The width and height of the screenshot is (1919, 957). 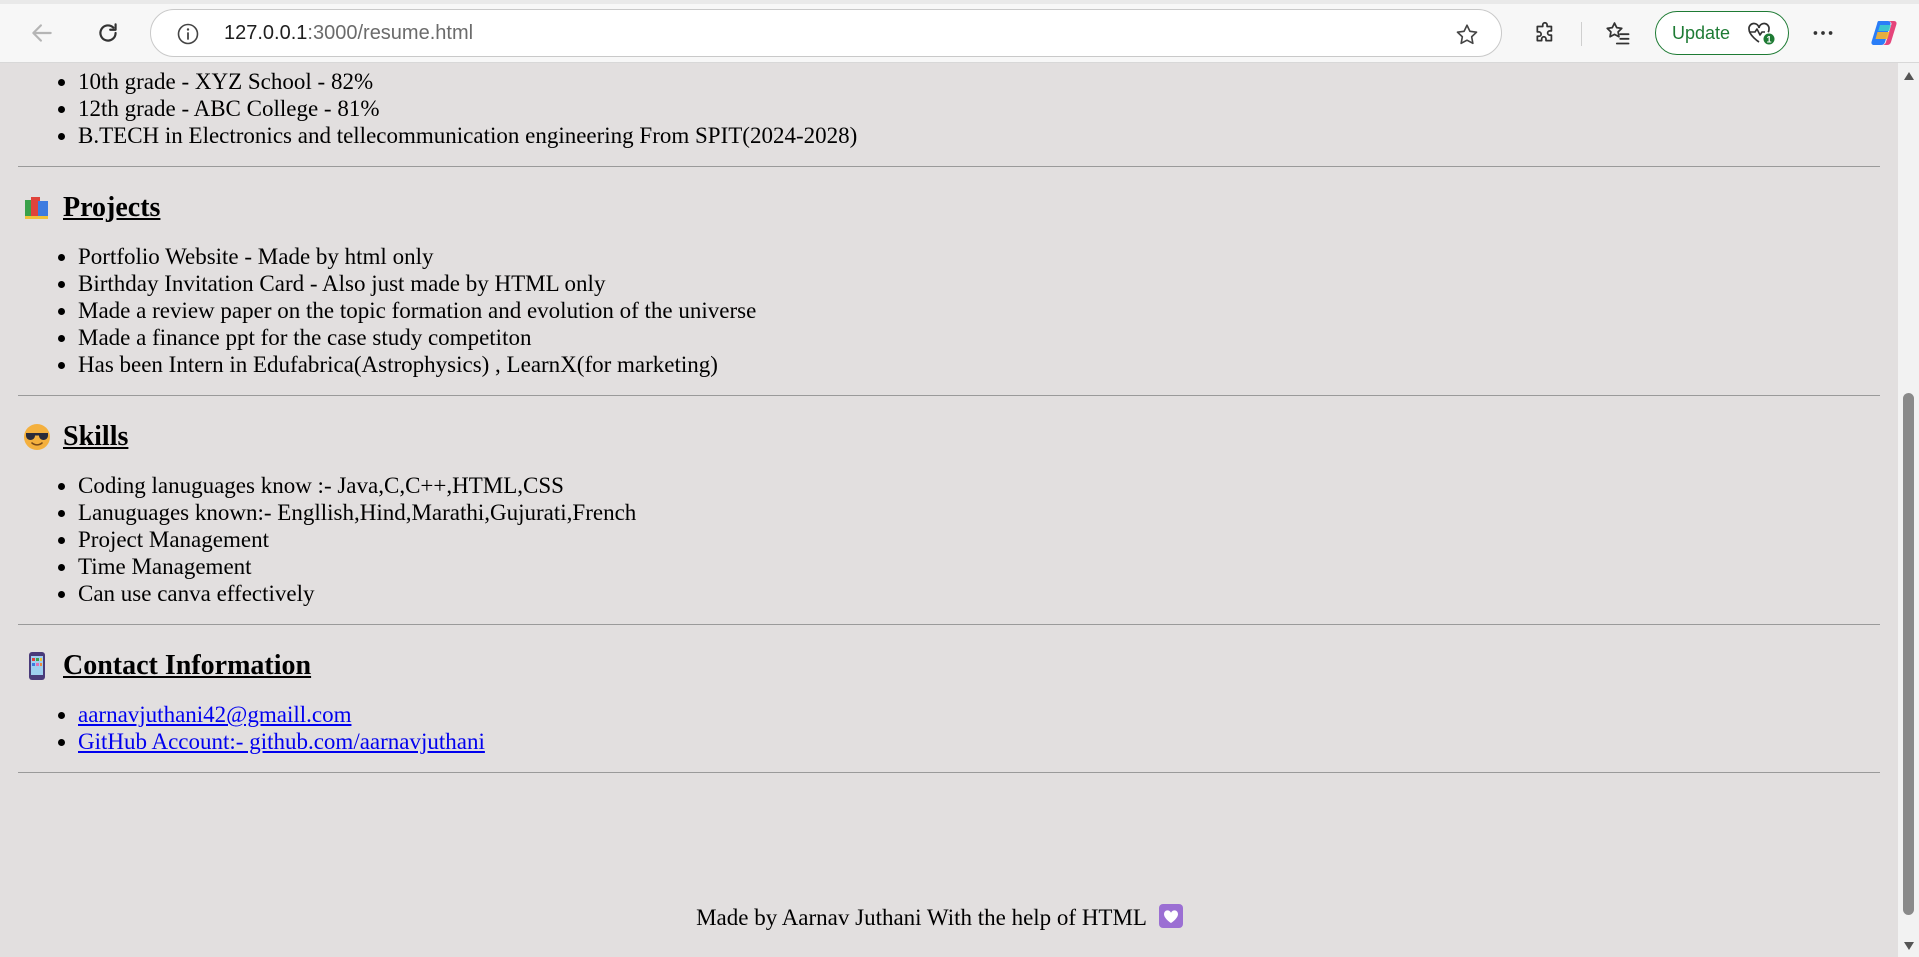 I want to click on mobile-phone-emoji-icon, so click(x=37, y=666).